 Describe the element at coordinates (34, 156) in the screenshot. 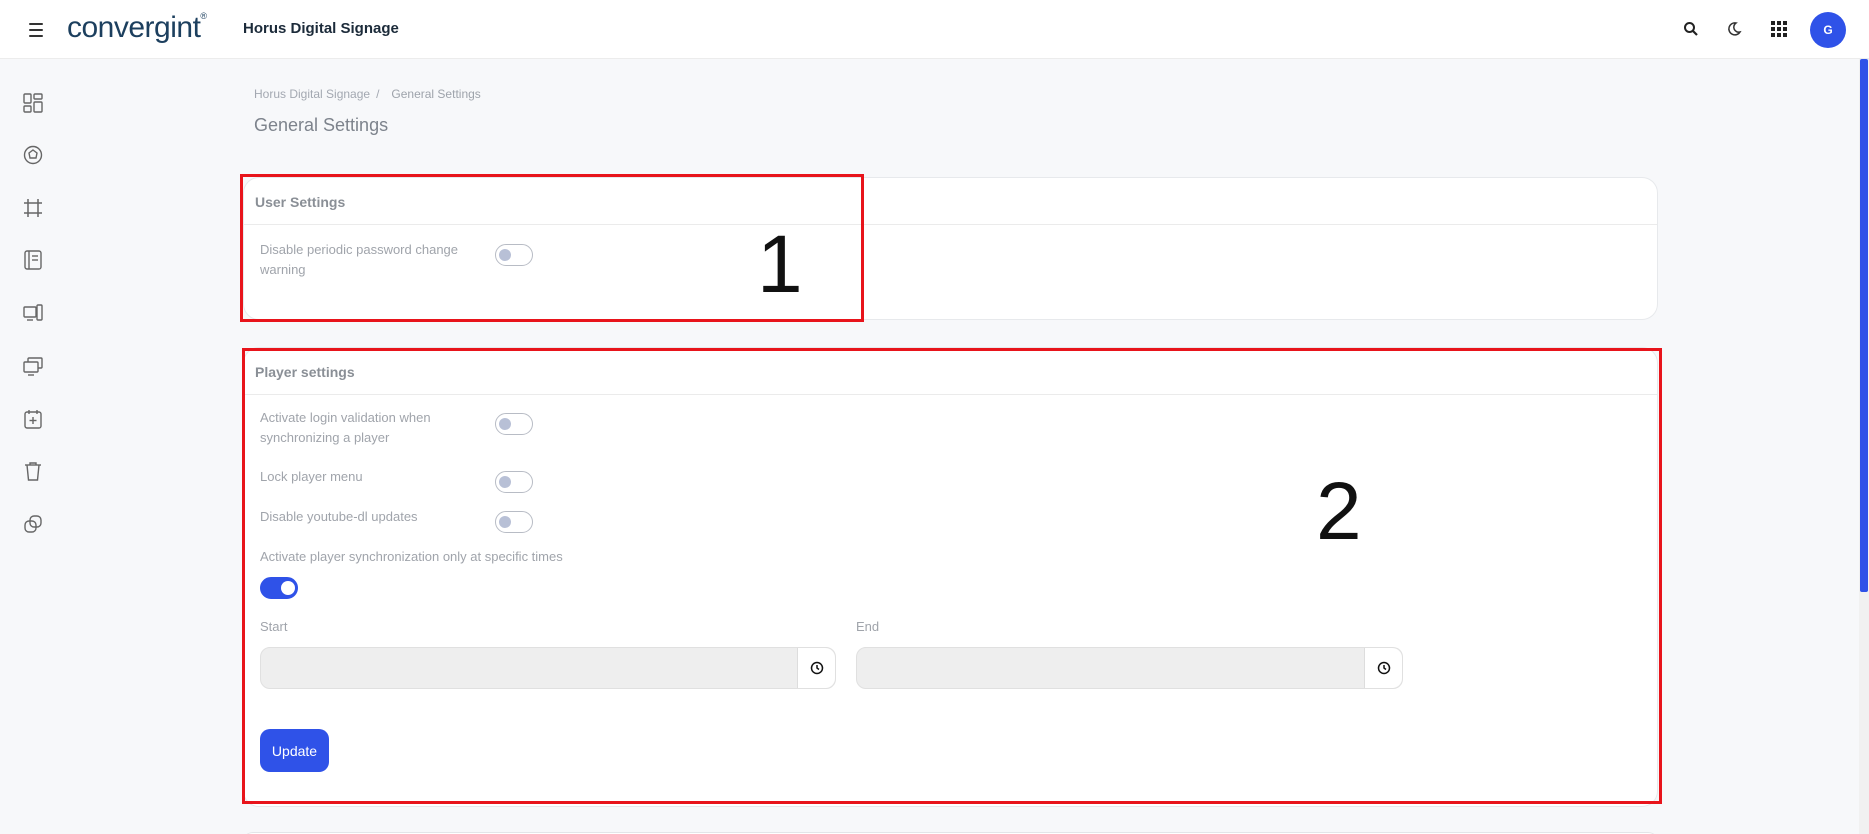

I see `assets-icon` at that location.